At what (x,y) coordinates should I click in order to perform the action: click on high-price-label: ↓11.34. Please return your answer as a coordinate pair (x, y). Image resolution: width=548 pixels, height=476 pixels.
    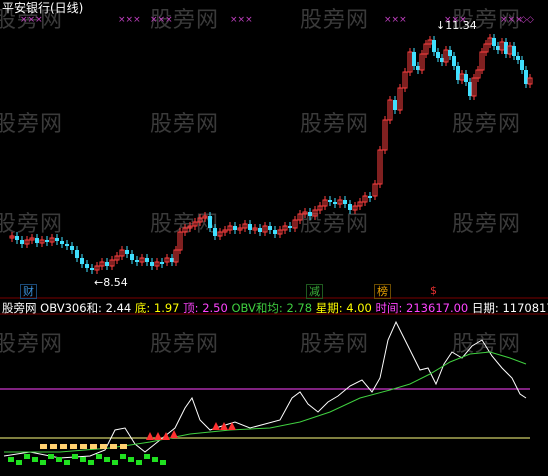
    Looking at the image, I should click on (456, 25).